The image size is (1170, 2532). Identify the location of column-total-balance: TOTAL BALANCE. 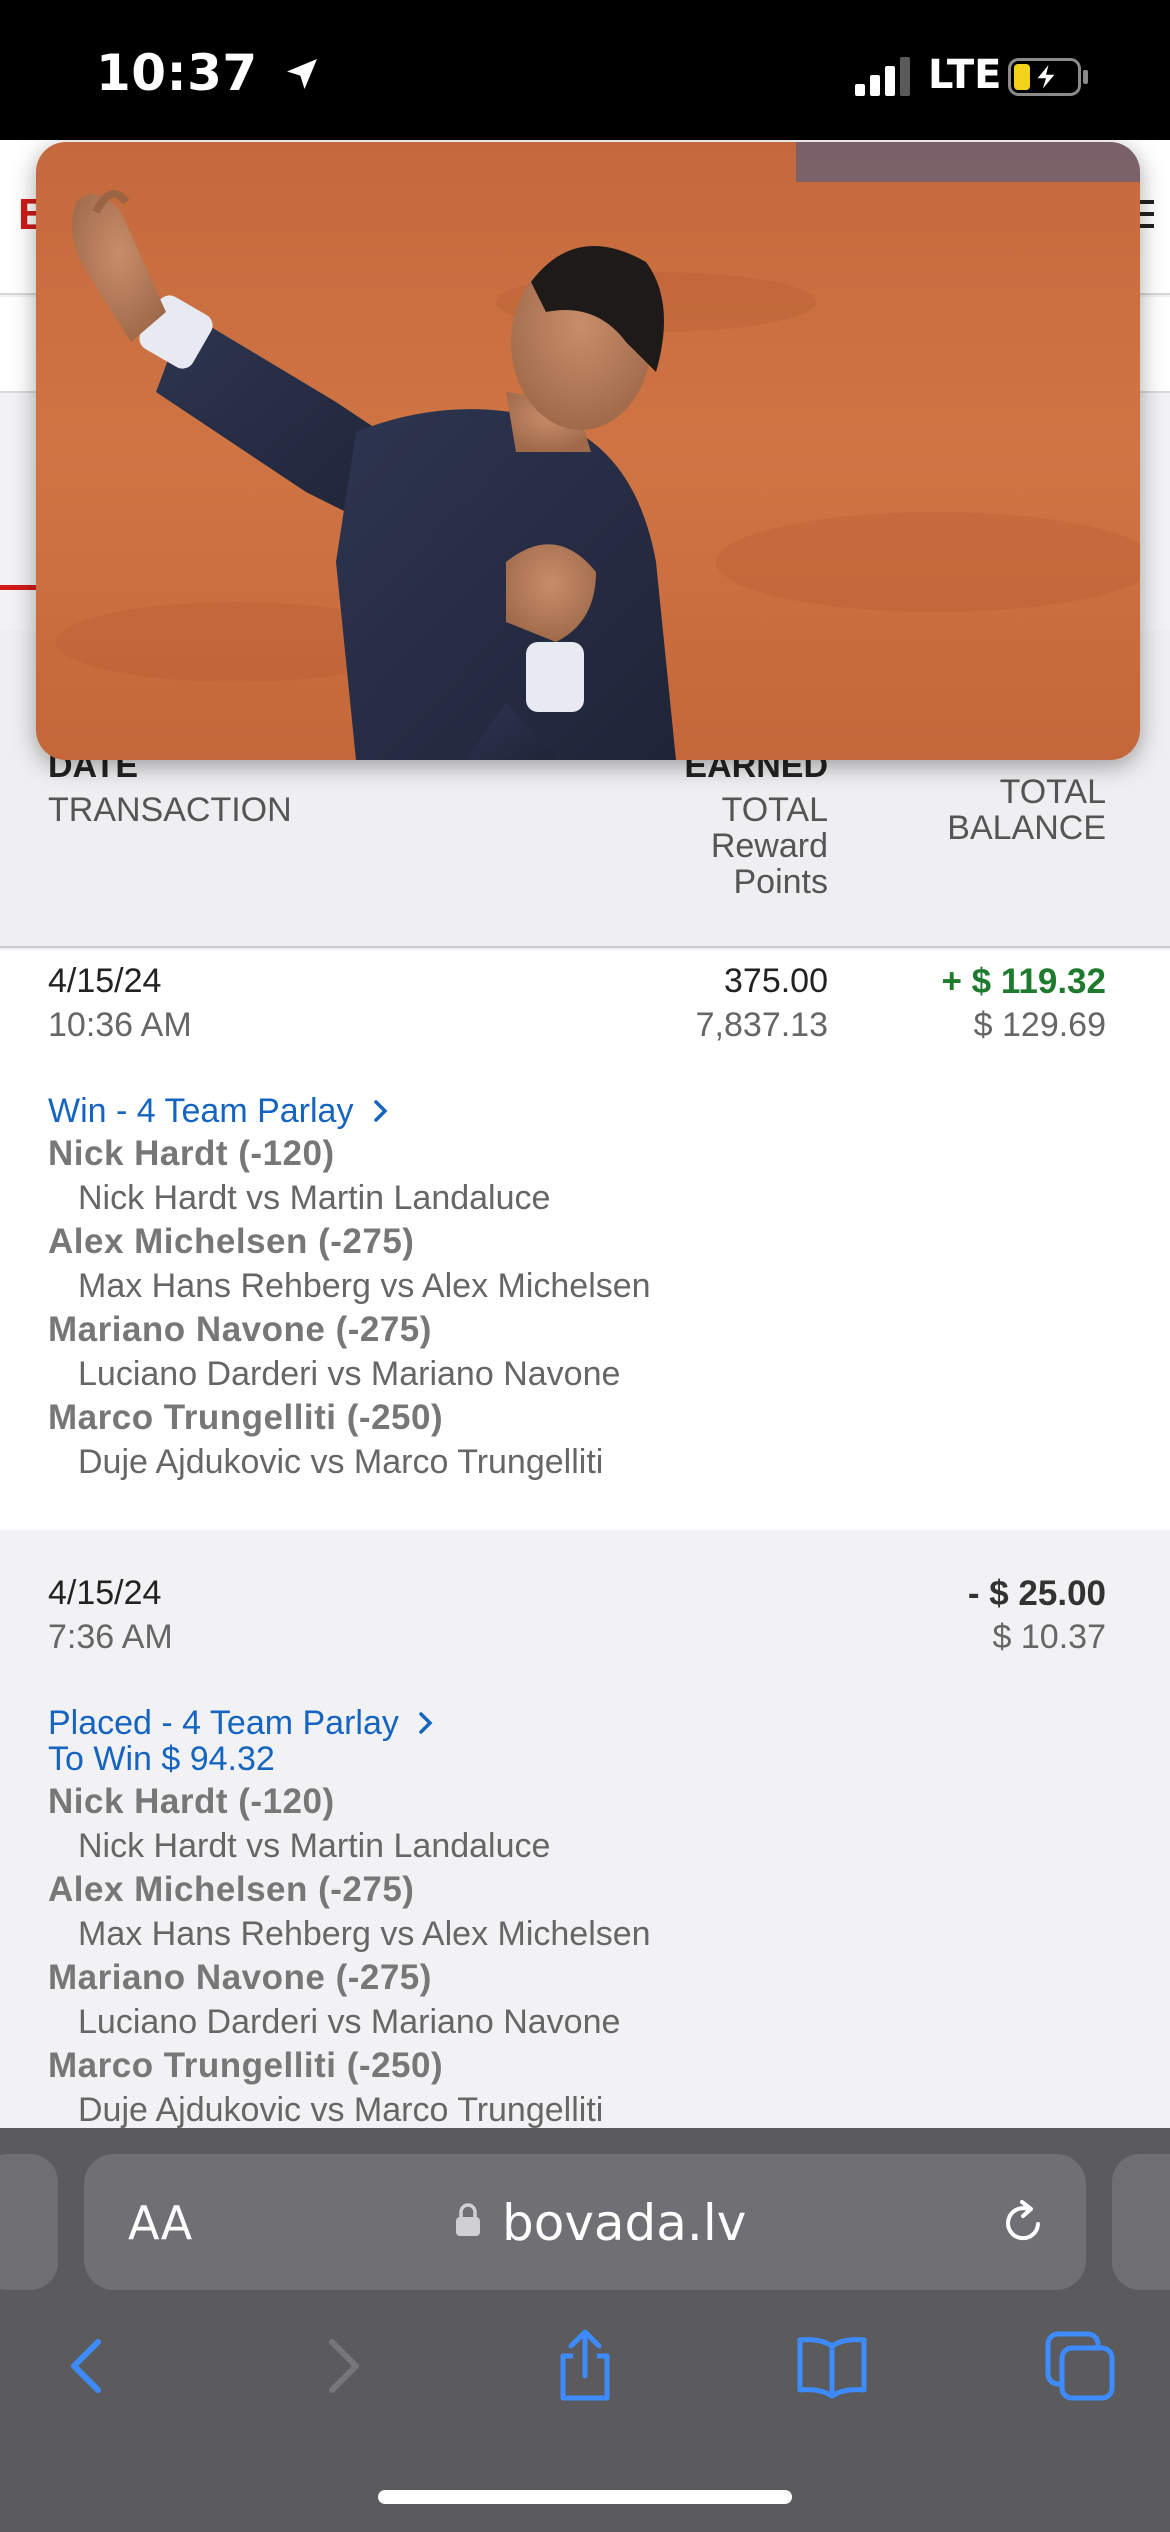
(1026, 810).